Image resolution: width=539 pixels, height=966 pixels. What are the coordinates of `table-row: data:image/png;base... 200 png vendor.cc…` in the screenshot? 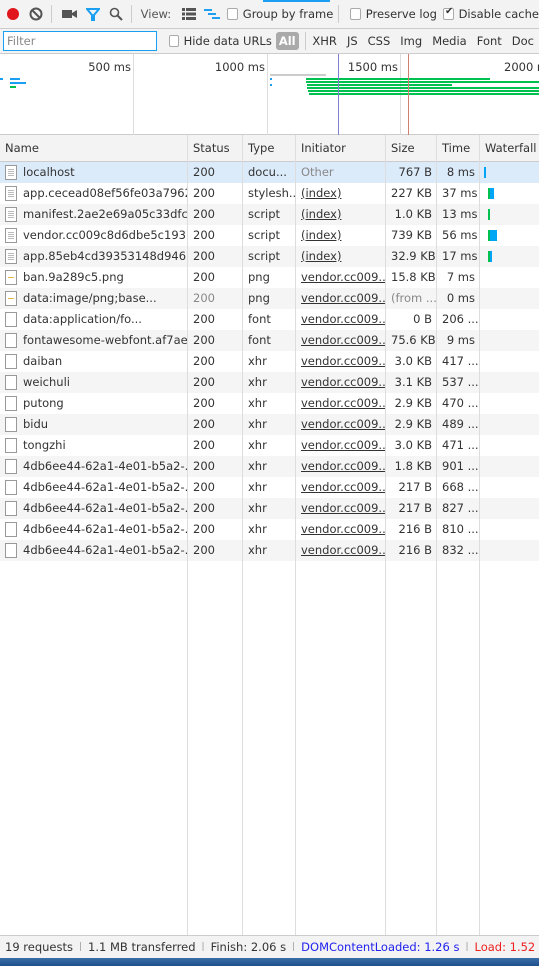 It's located at (269, 298).